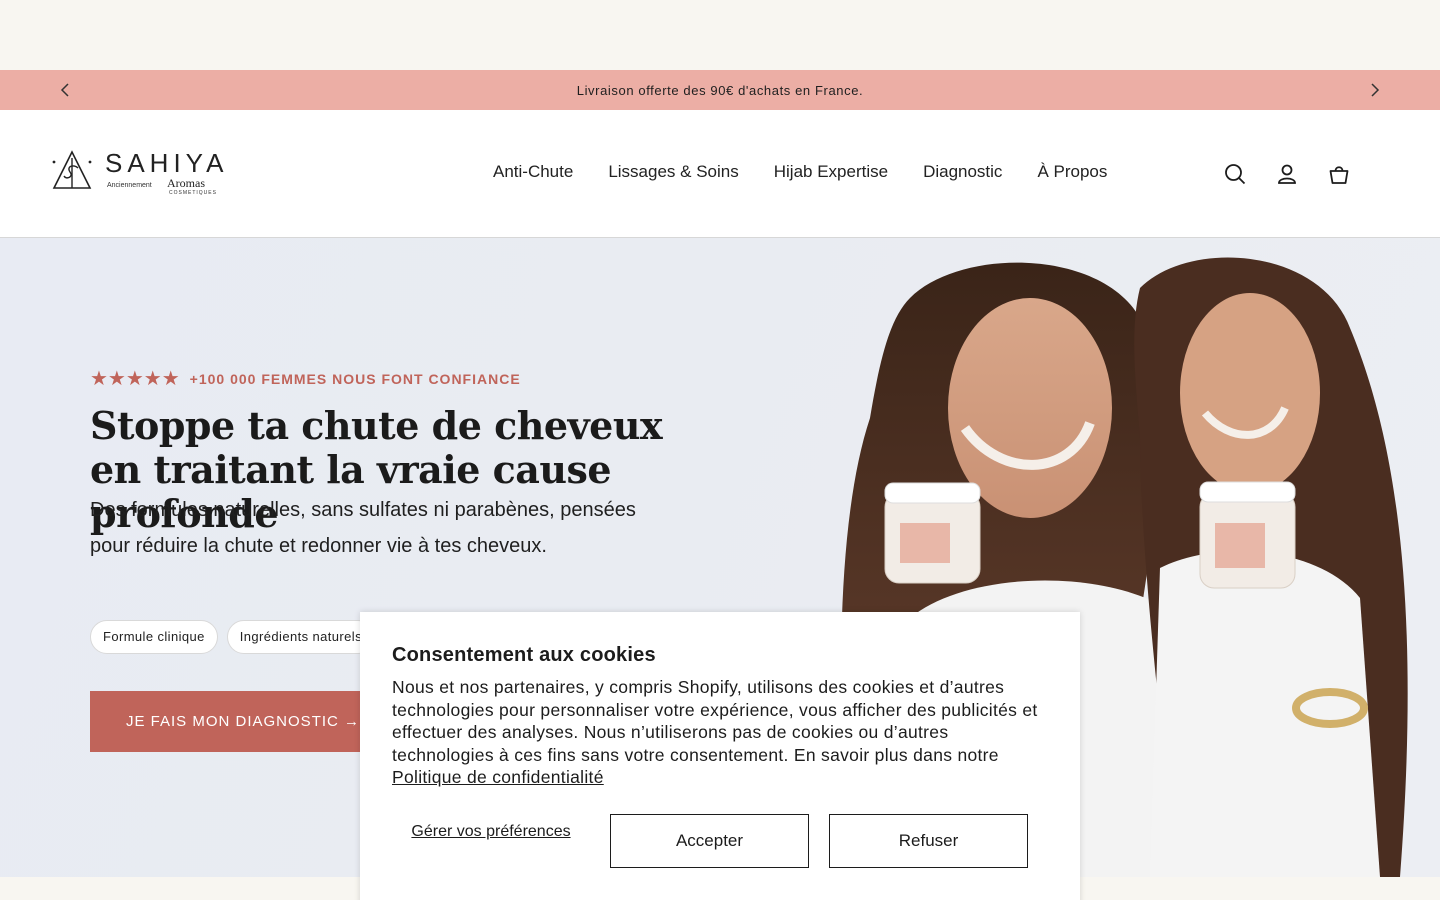  What do you see at coordinates (533, 172) in the screenshot?
I see `nav-item-anti-chute: Anti-Chute` at bounding box center [533, 172].